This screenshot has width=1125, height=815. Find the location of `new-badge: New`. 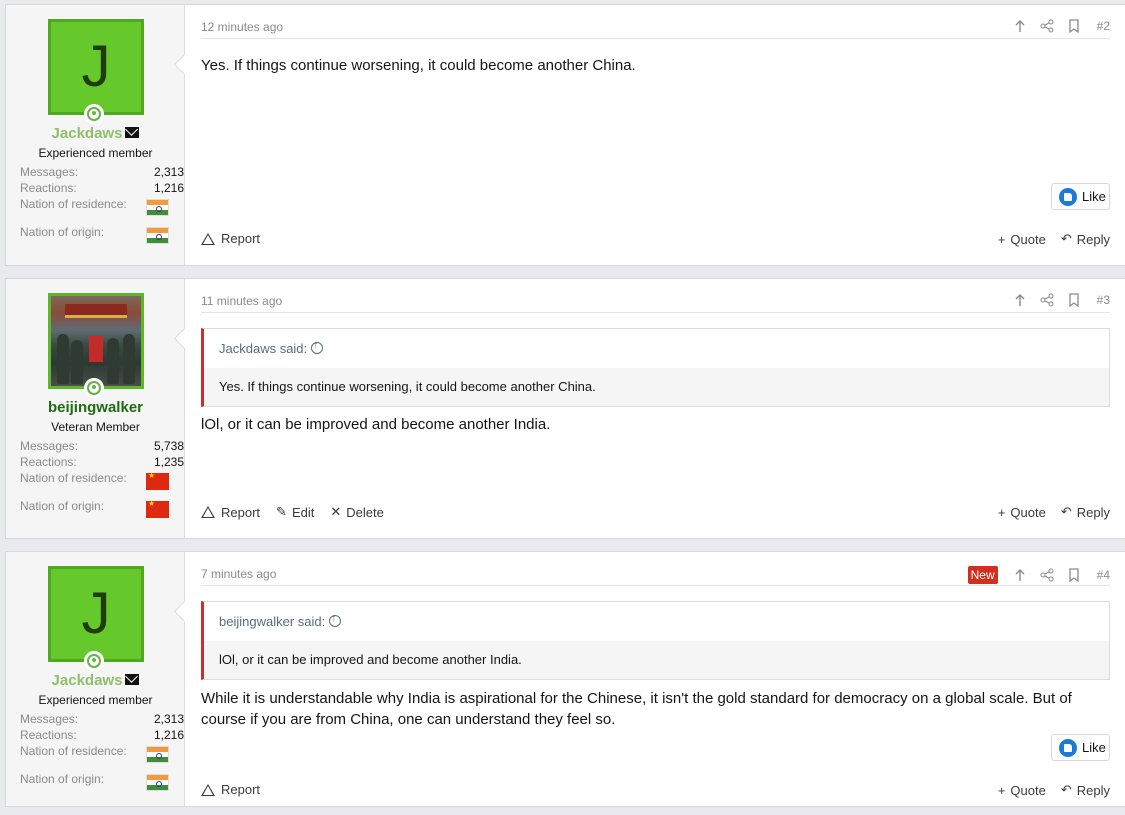

new-badge: New is located at coordinates (982, 575).